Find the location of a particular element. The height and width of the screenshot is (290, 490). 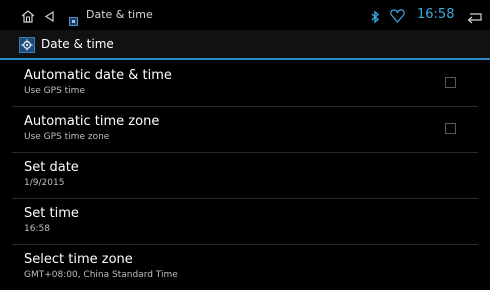

automatic-time-zone-checkbox is located at coordinates (450, 128).